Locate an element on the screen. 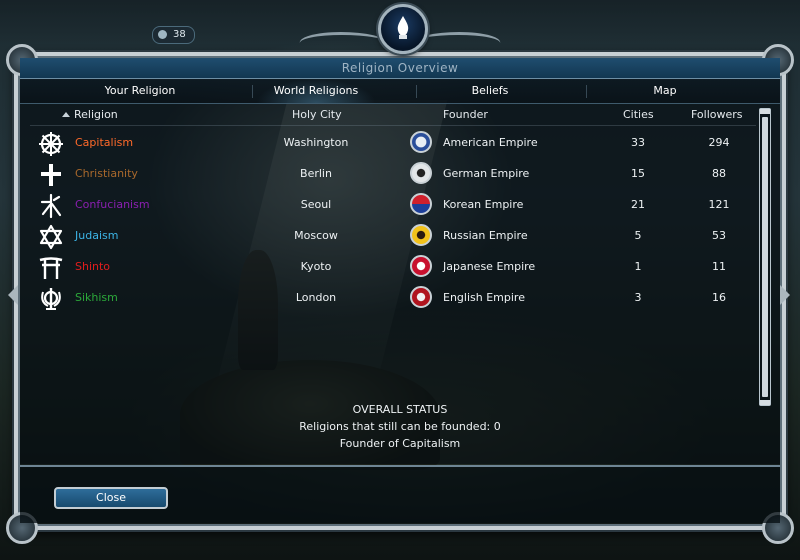 The width and height of the screenshot is (800, 560). holy-city: Seoul is located at coordinates (316, 204).